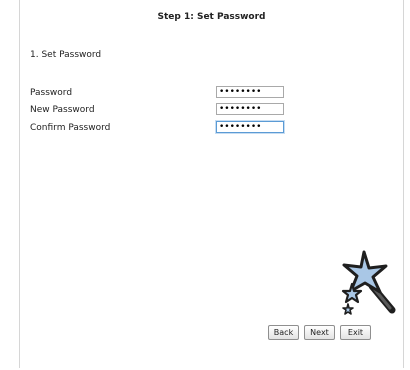 Image resolution: width=410 pixels, height=370 pixels. Describe the element at coordinates (250, 109) in the screenshot. I see `new-password-input` at that location.